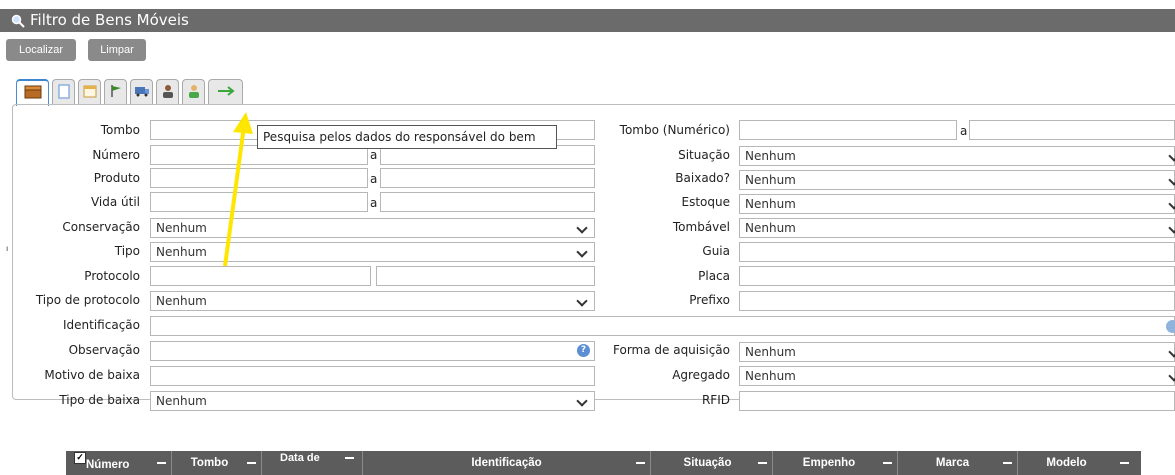  I want to click on agregado-label: Agregado, so click(701, 375).